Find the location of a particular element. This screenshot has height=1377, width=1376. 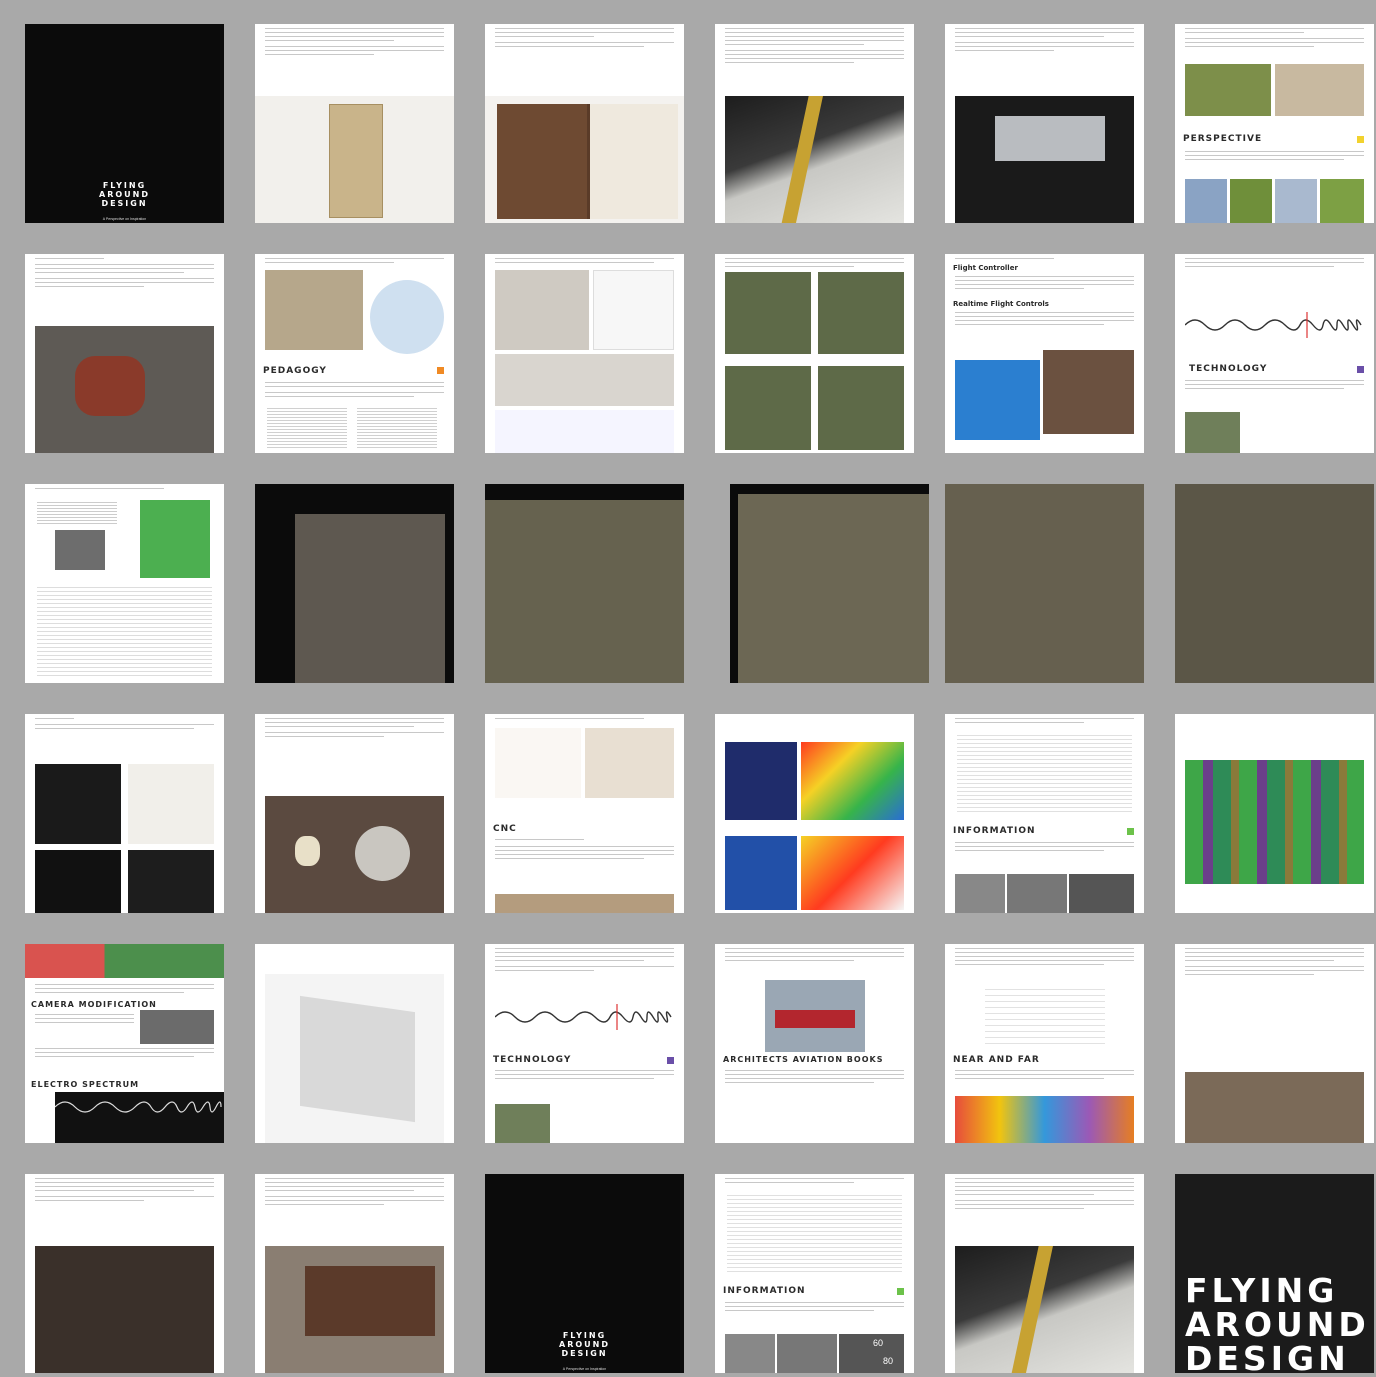

photo-wood-model is located at coordinates (629, 763).